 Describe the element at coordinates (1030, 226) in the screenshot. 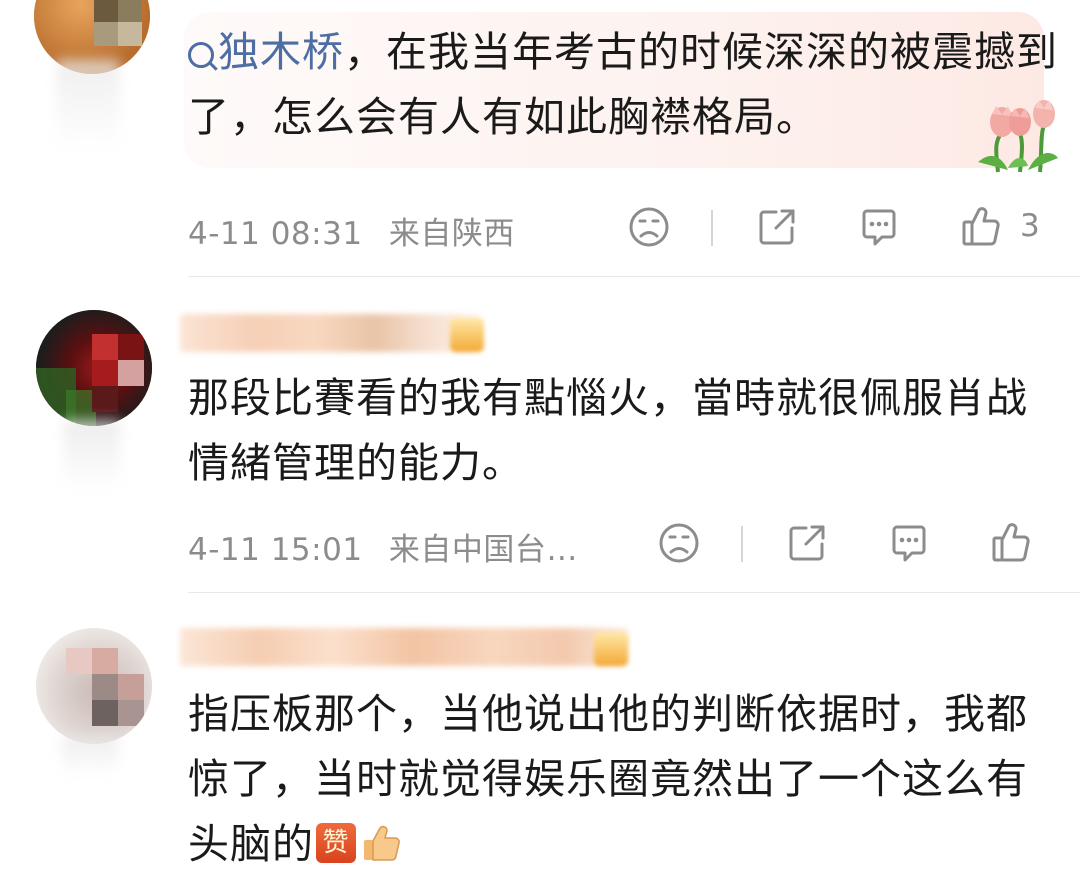

I see `like-count: 3` at that location.